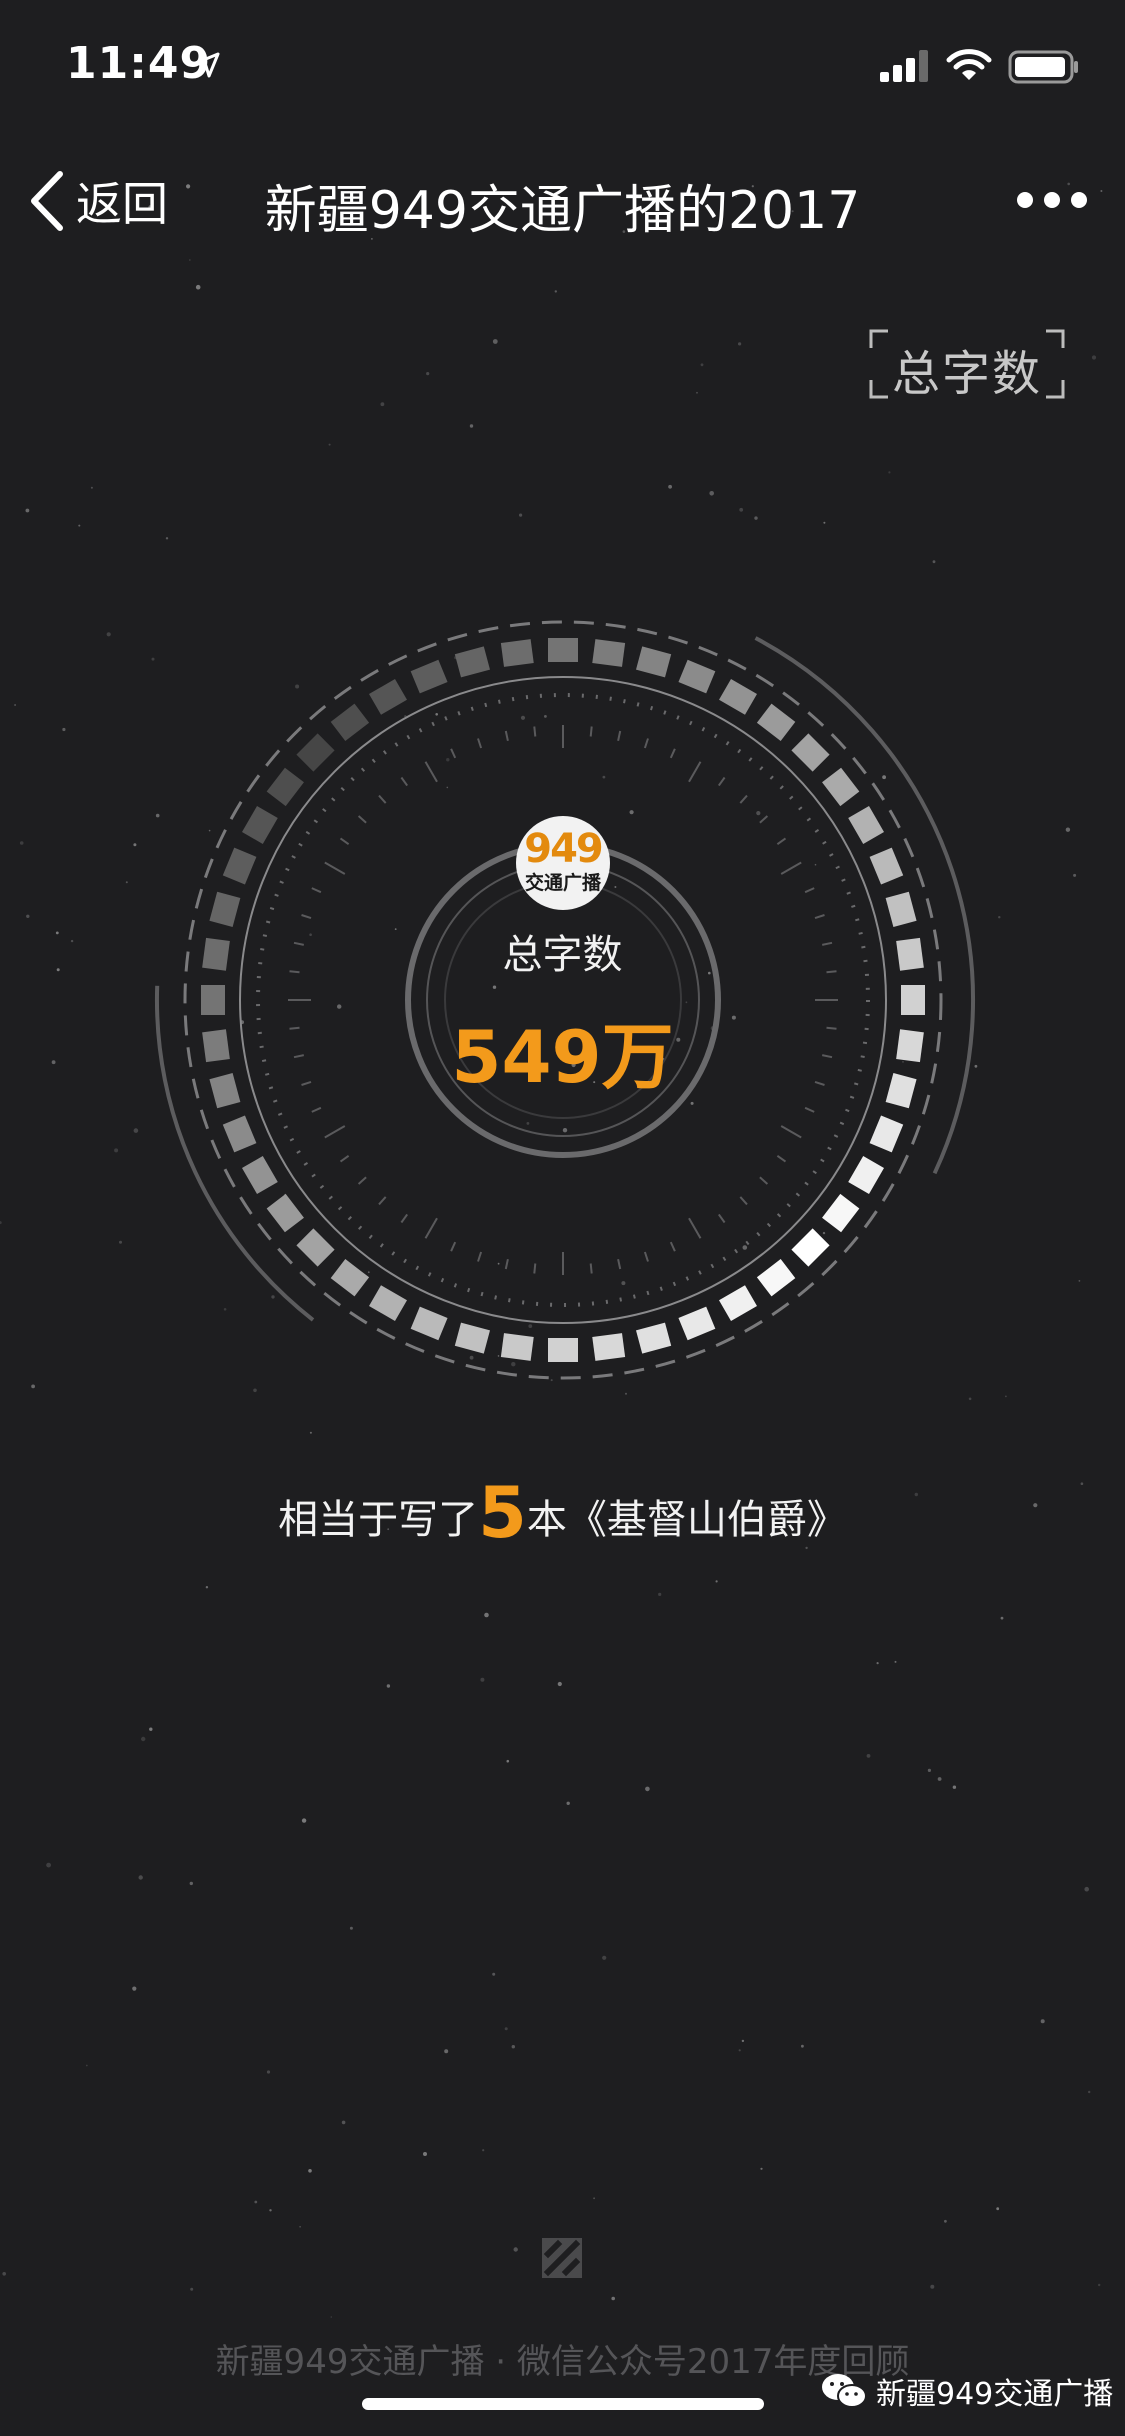  What do you see at coordinates (564, 849) in the screenshot?
I see `logo-number: 949` at bounding box center [564, 849].